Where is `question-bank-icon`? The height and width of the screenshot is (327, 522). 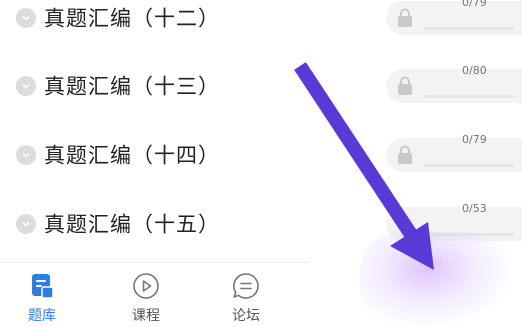 question-bank-icon is located at coordinates (43, 286).